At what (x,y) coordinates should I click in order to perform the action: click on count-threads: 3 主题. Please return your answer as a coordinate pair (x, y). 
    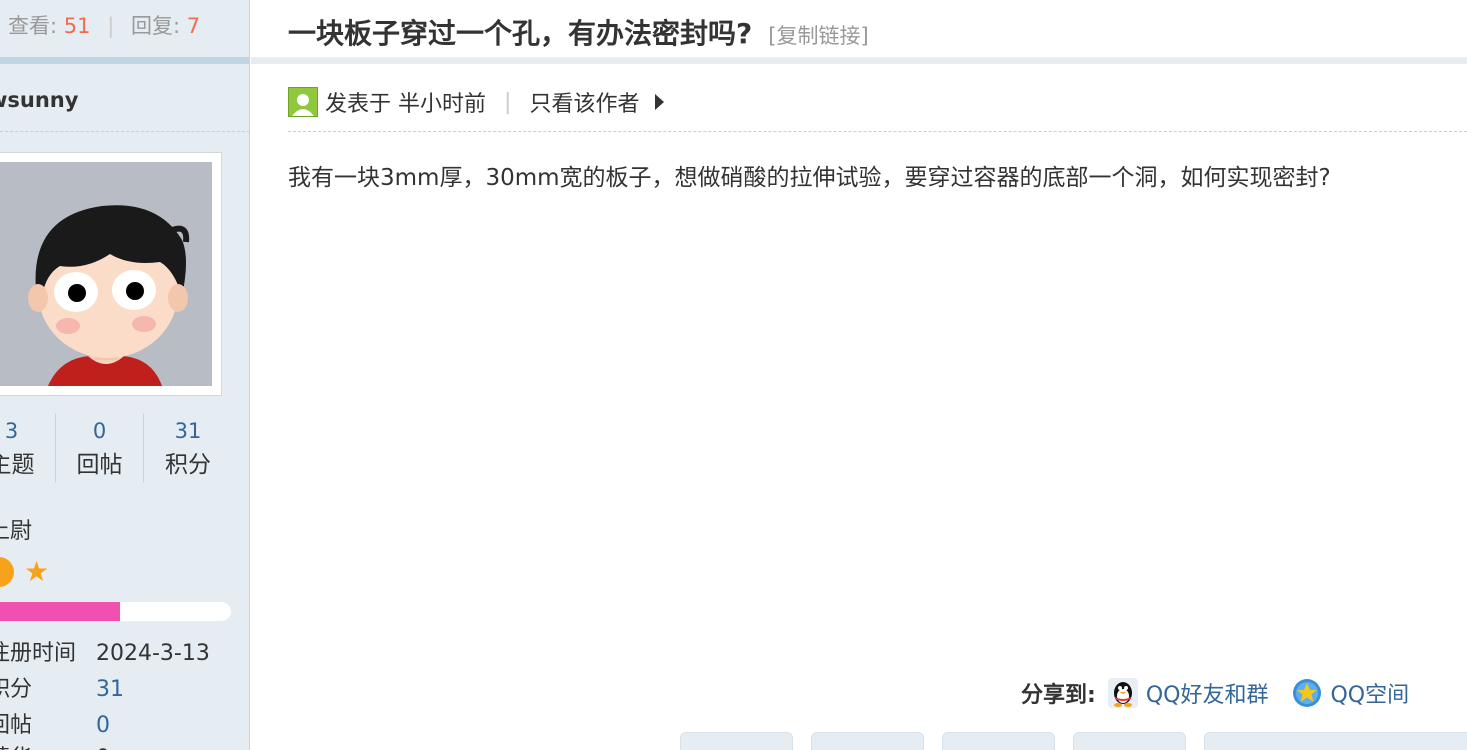
    Looking at the image, I should click on (28, 448).